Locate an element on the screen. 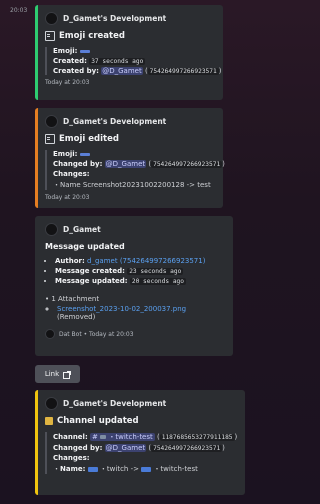 This screenshot has height=504, width=320. list-item: • 1 Attachment is located at coordinates (72, 299).